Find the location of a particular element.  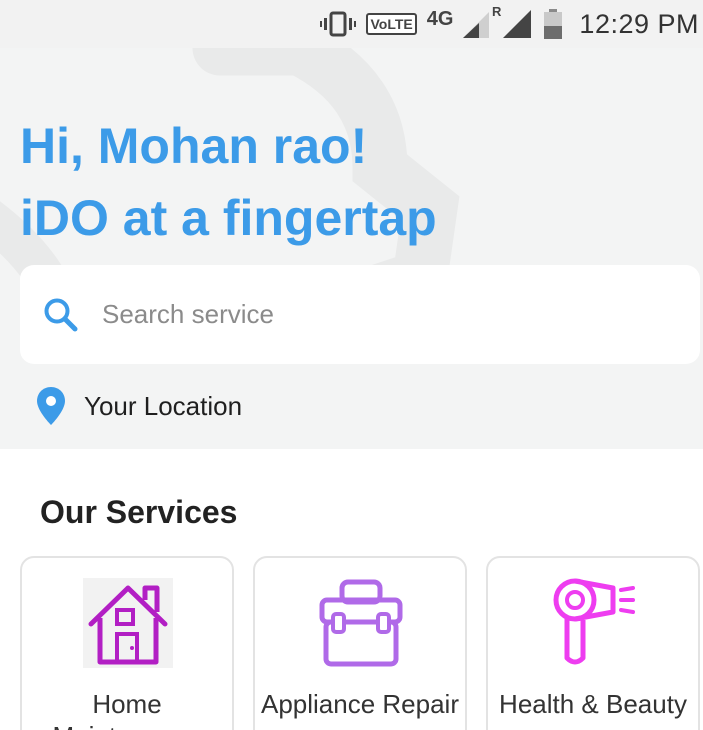

toolbox-icon is located at coordinates (361, 623).